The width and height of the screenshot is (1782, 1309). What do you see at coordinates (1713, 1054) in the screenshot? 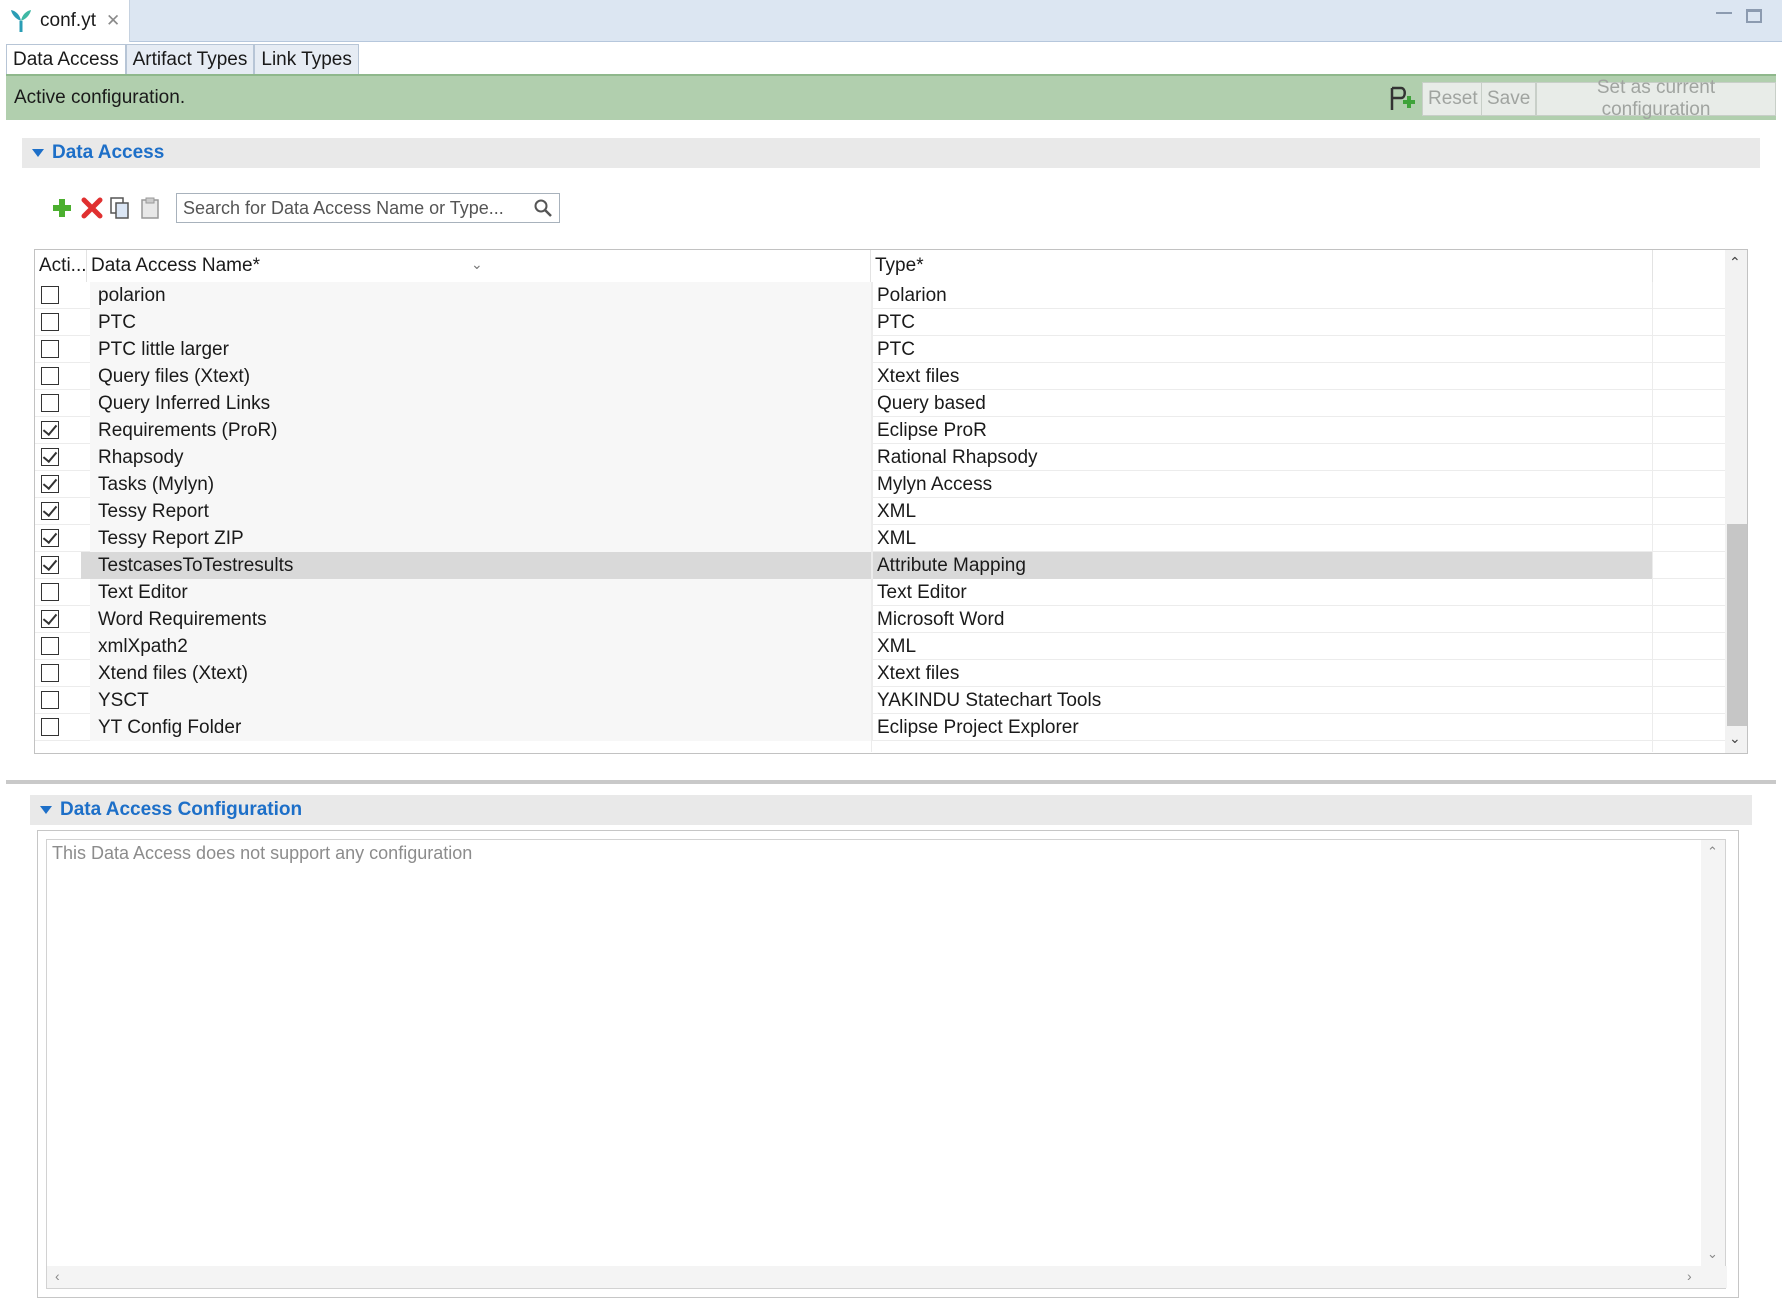
I see `config-vertical-scrollbar: ⌃ ⌄` at bounding box center [1713, 1054].